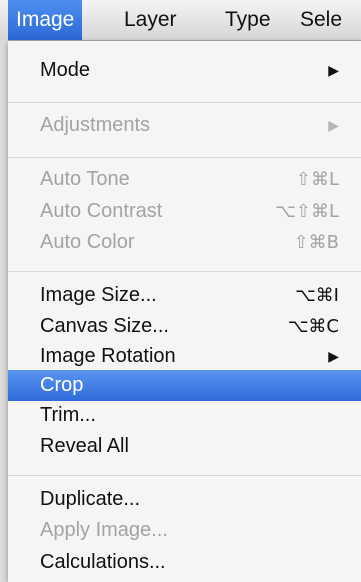  Describe the element at coordinates (316, 242) in the screenshot. I see `keyboard-shortcut: ⇧⌘B` at that location.